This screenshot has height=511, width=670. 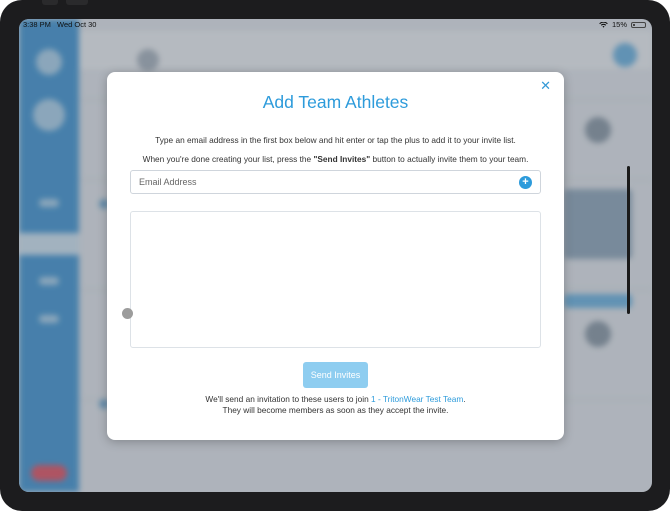 I want to click on status-indicators: 15%, so click(x=622, y=24).